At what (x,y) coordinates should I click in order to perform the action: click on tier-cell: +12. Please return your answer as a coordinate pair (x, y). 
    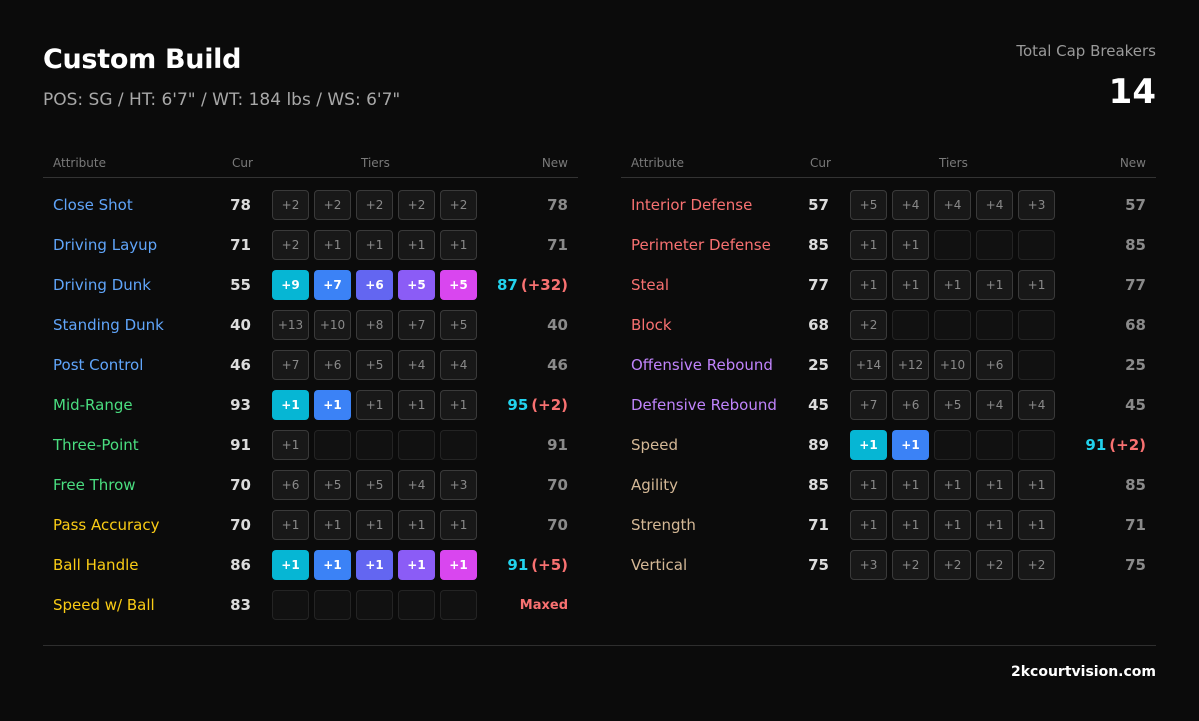
    Looking at the image, I should click on (910, 365).